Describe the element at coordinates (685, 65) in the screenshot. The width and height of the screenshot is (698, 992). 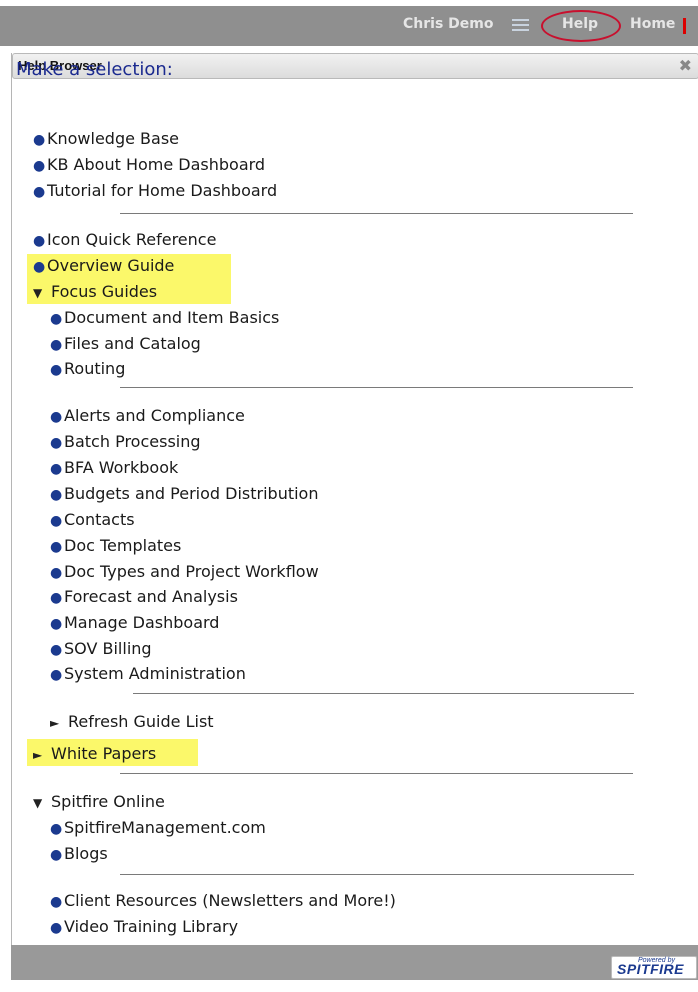
I see `close-icon: ✖` at that location.